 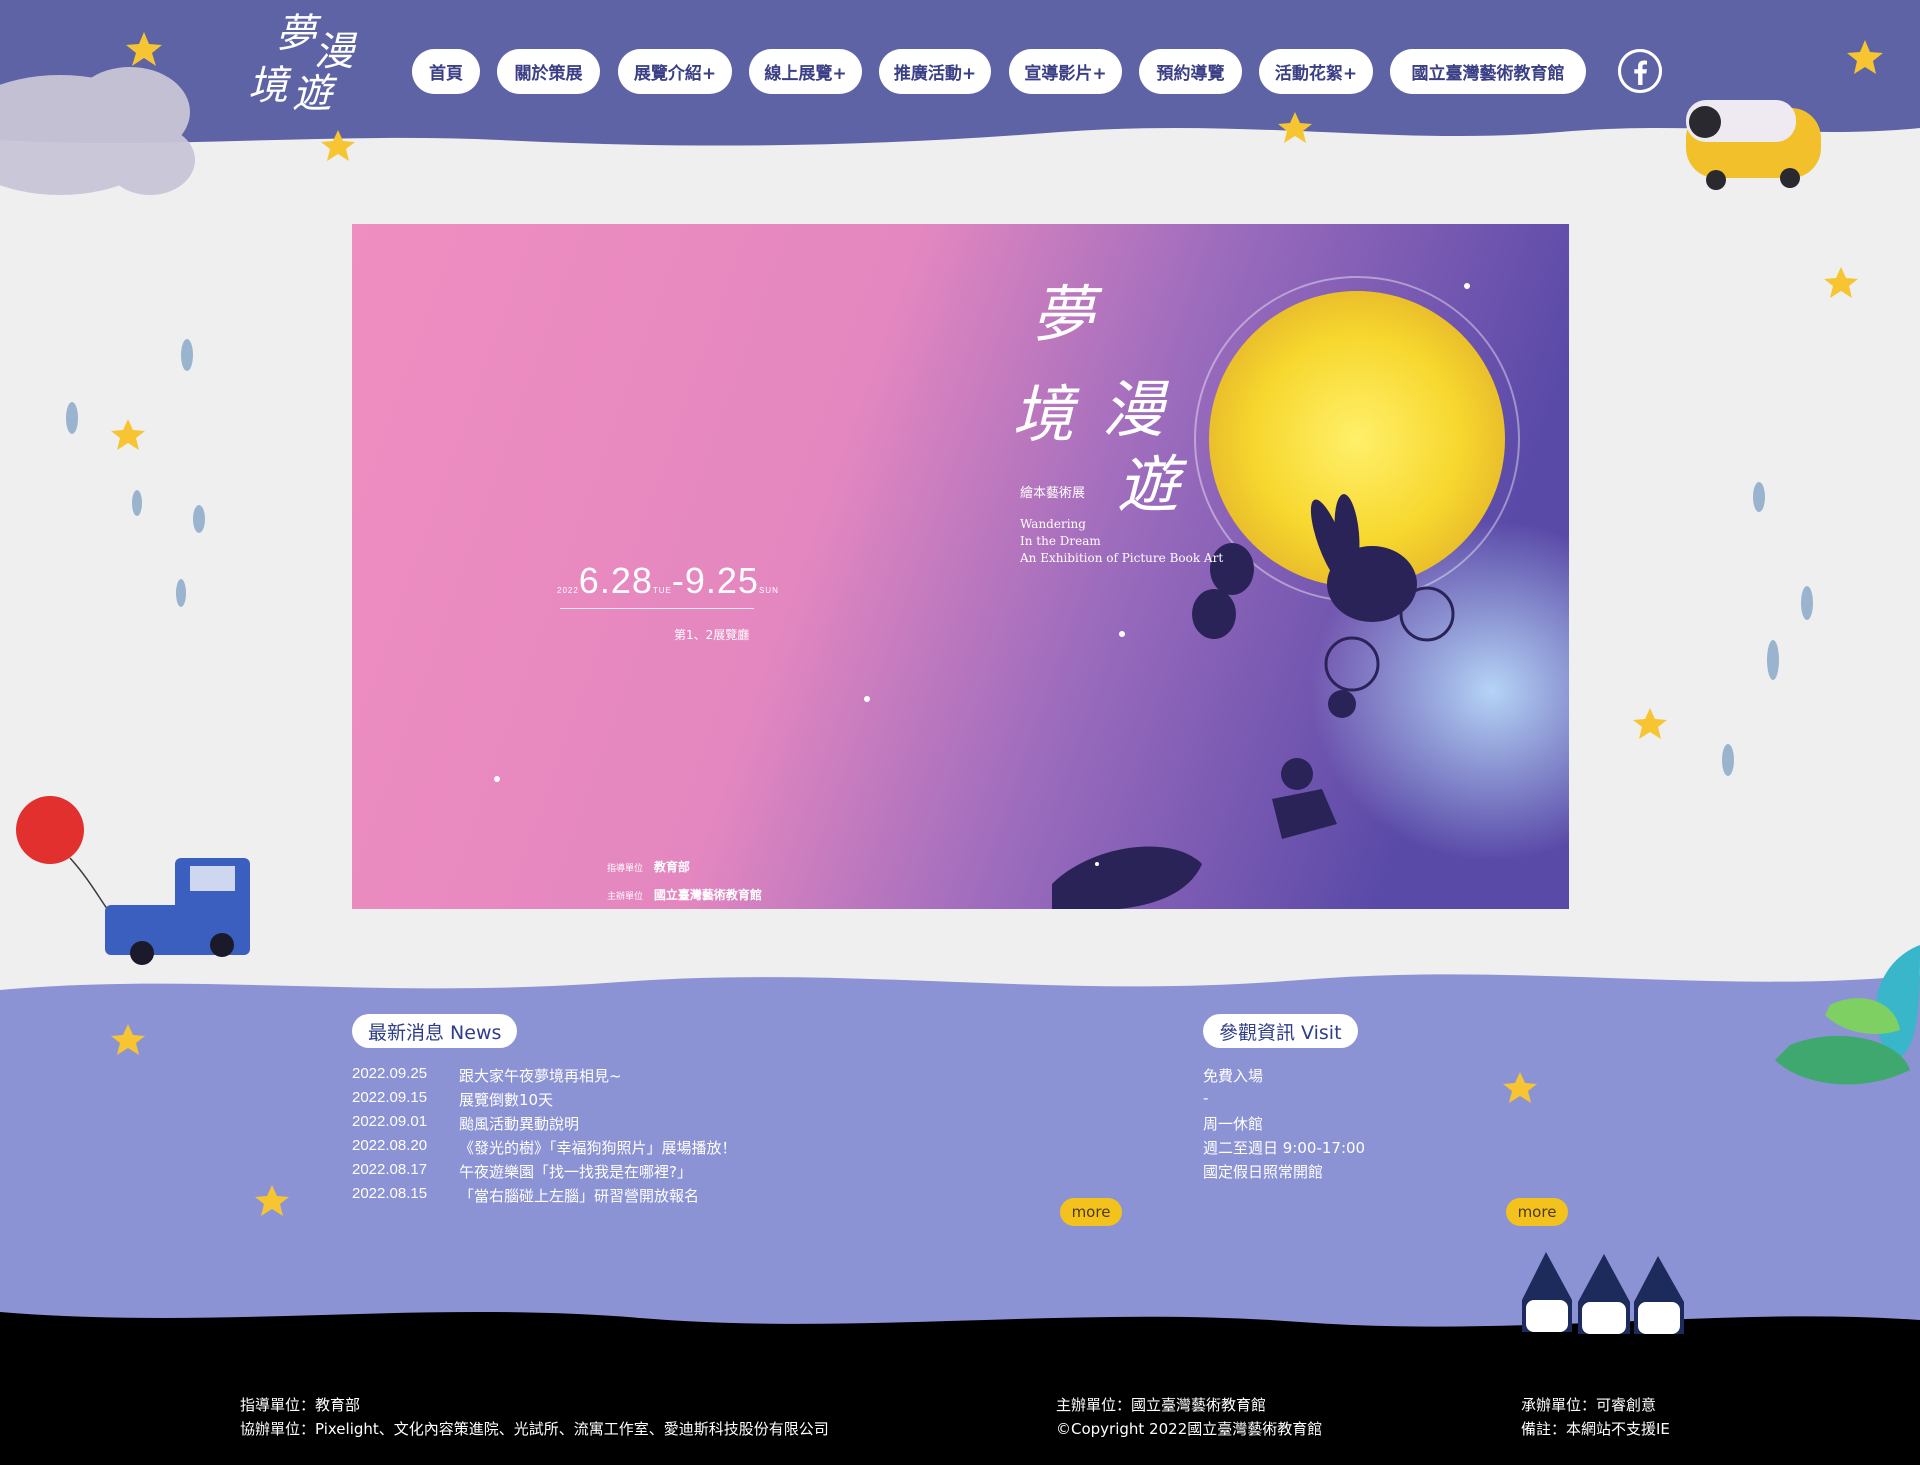 What do you see at coordinates (721, 580) in the screenshot?
I see `hero-date-end: 9.25` at bounding box center [721, 580].